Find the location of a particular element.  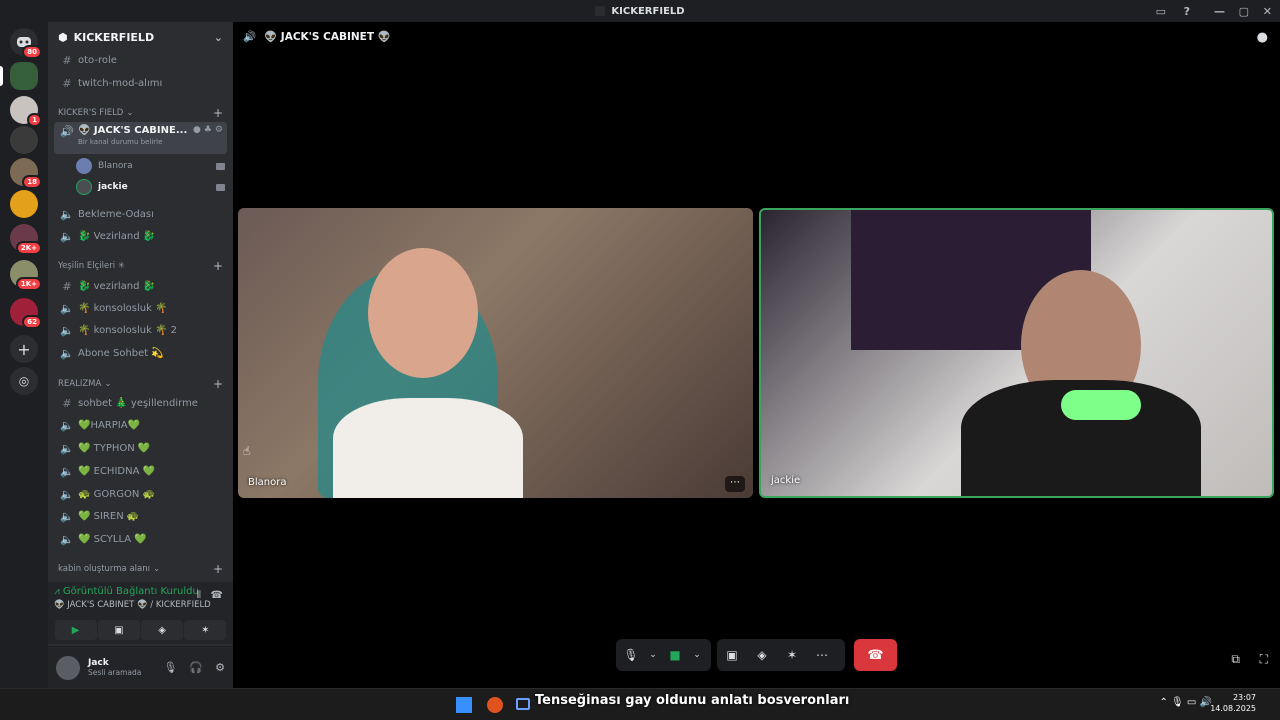

discover-icon: ◎ is located at coordinates (24, 381).